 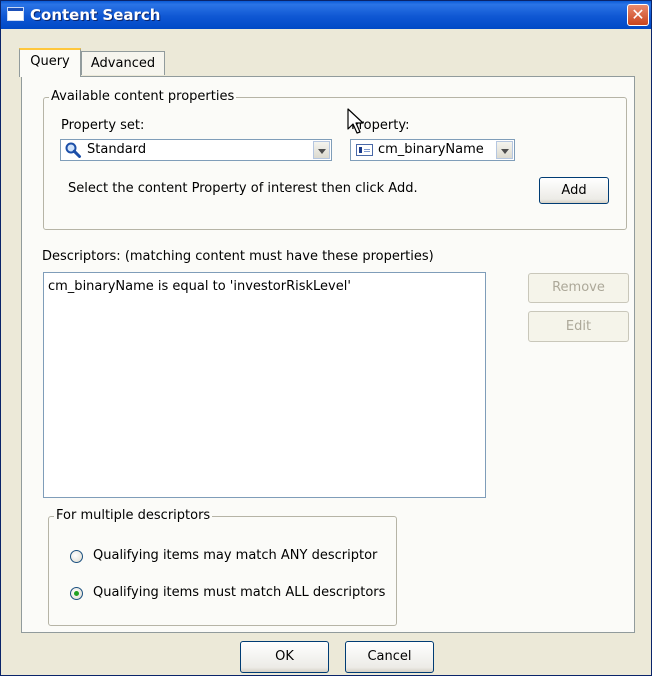 I want to click on tab-advanced: Advanced, so click(x=123, y=63).